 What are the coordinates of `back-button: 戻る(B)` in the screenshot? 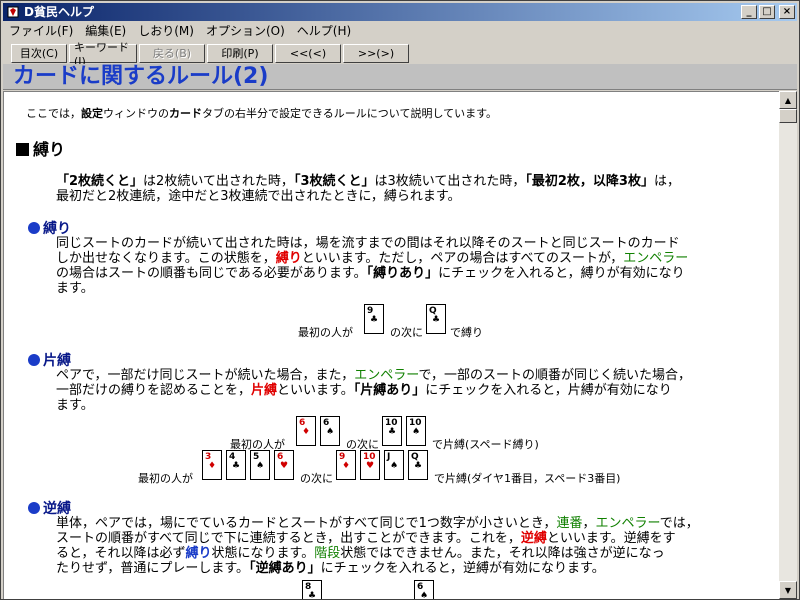 It's located at (172, 53).